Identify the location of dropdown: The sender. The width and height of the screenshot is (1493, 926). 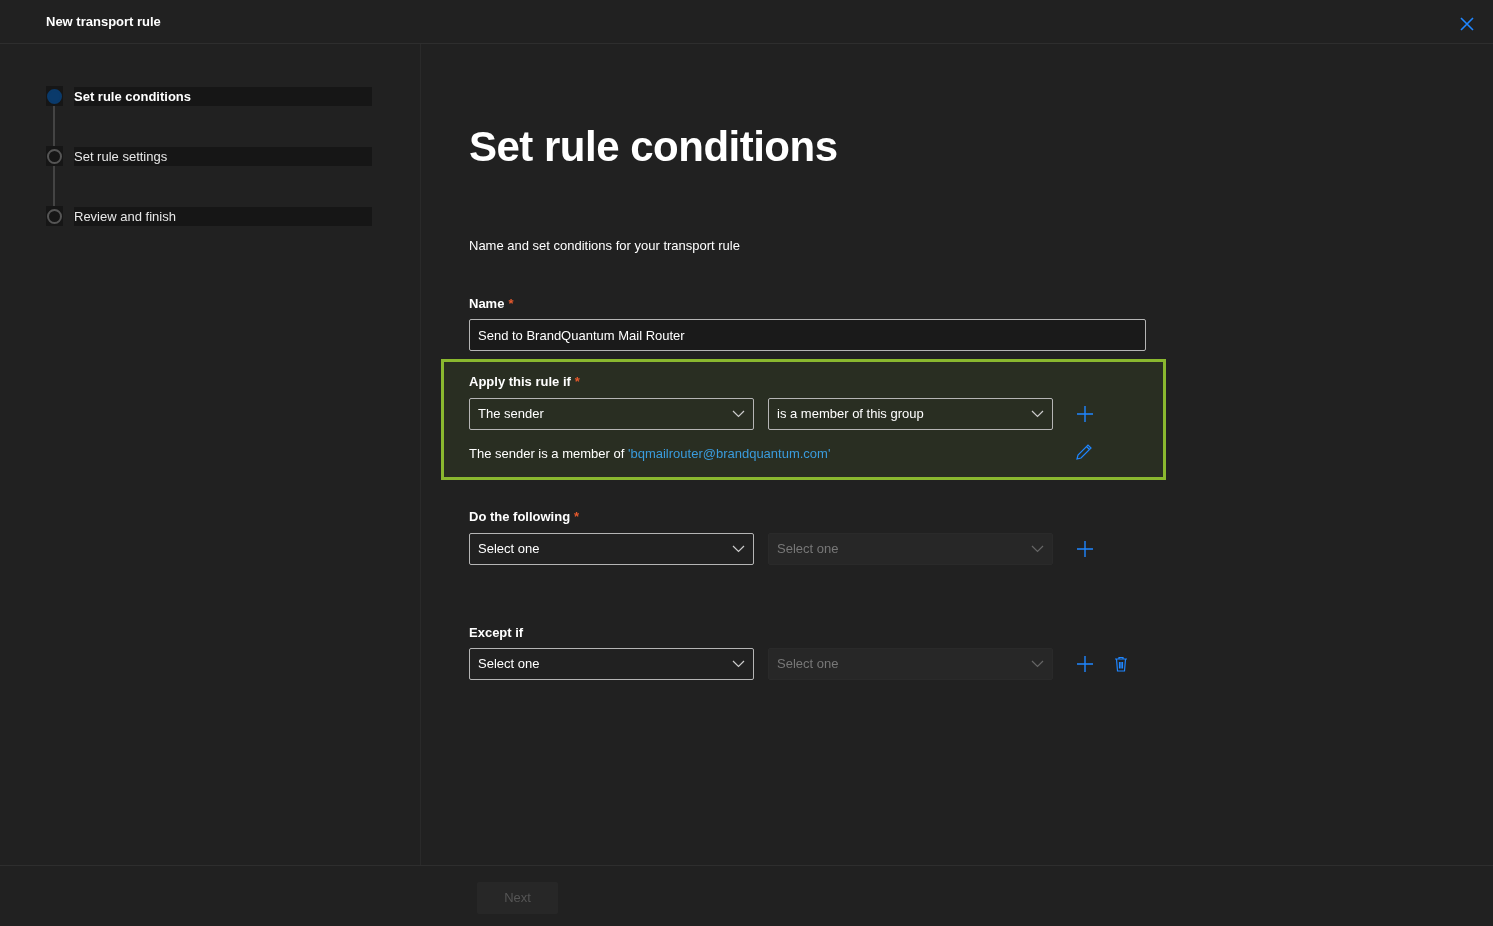
(611, 413).